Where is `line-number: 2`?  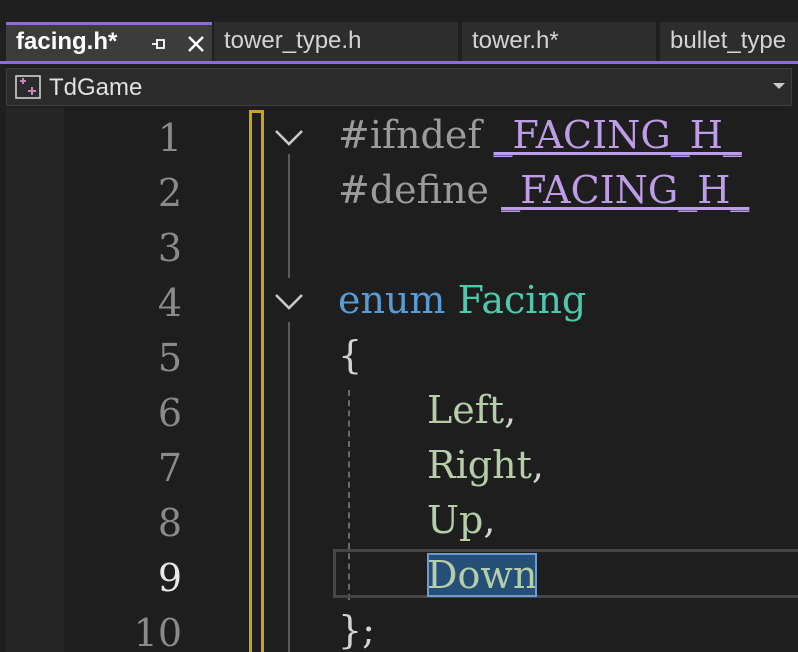
line-number: 2 is located at coordinates (169, 193).